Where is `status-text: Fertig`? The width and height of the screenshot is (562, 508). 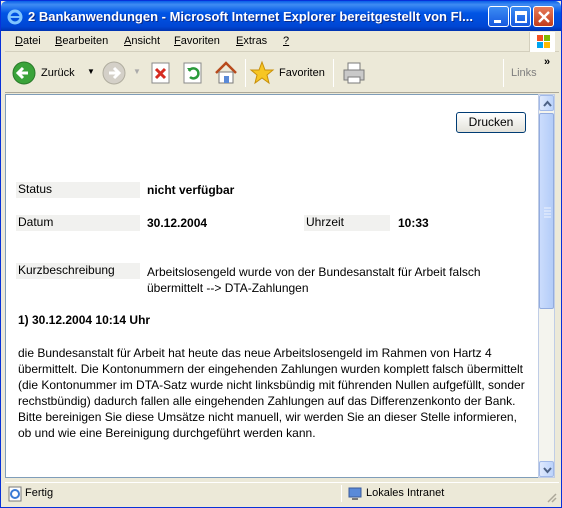 status-text: Fertig is located at coordinates (39, 493).